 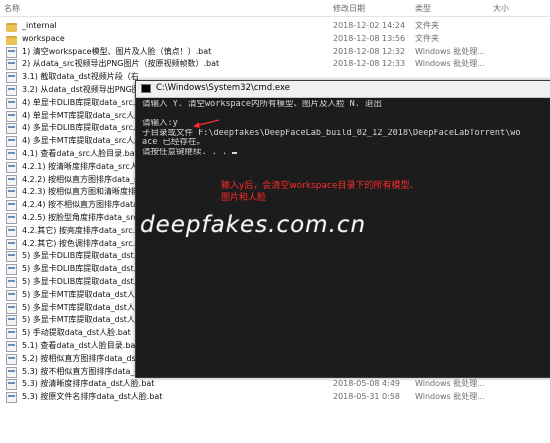 What do you see at coordinates (275, 39) in the screenshot?
I see `file-row: workspace 2018-12-08 13:56 文件夹` at bounding box center [275, 39].